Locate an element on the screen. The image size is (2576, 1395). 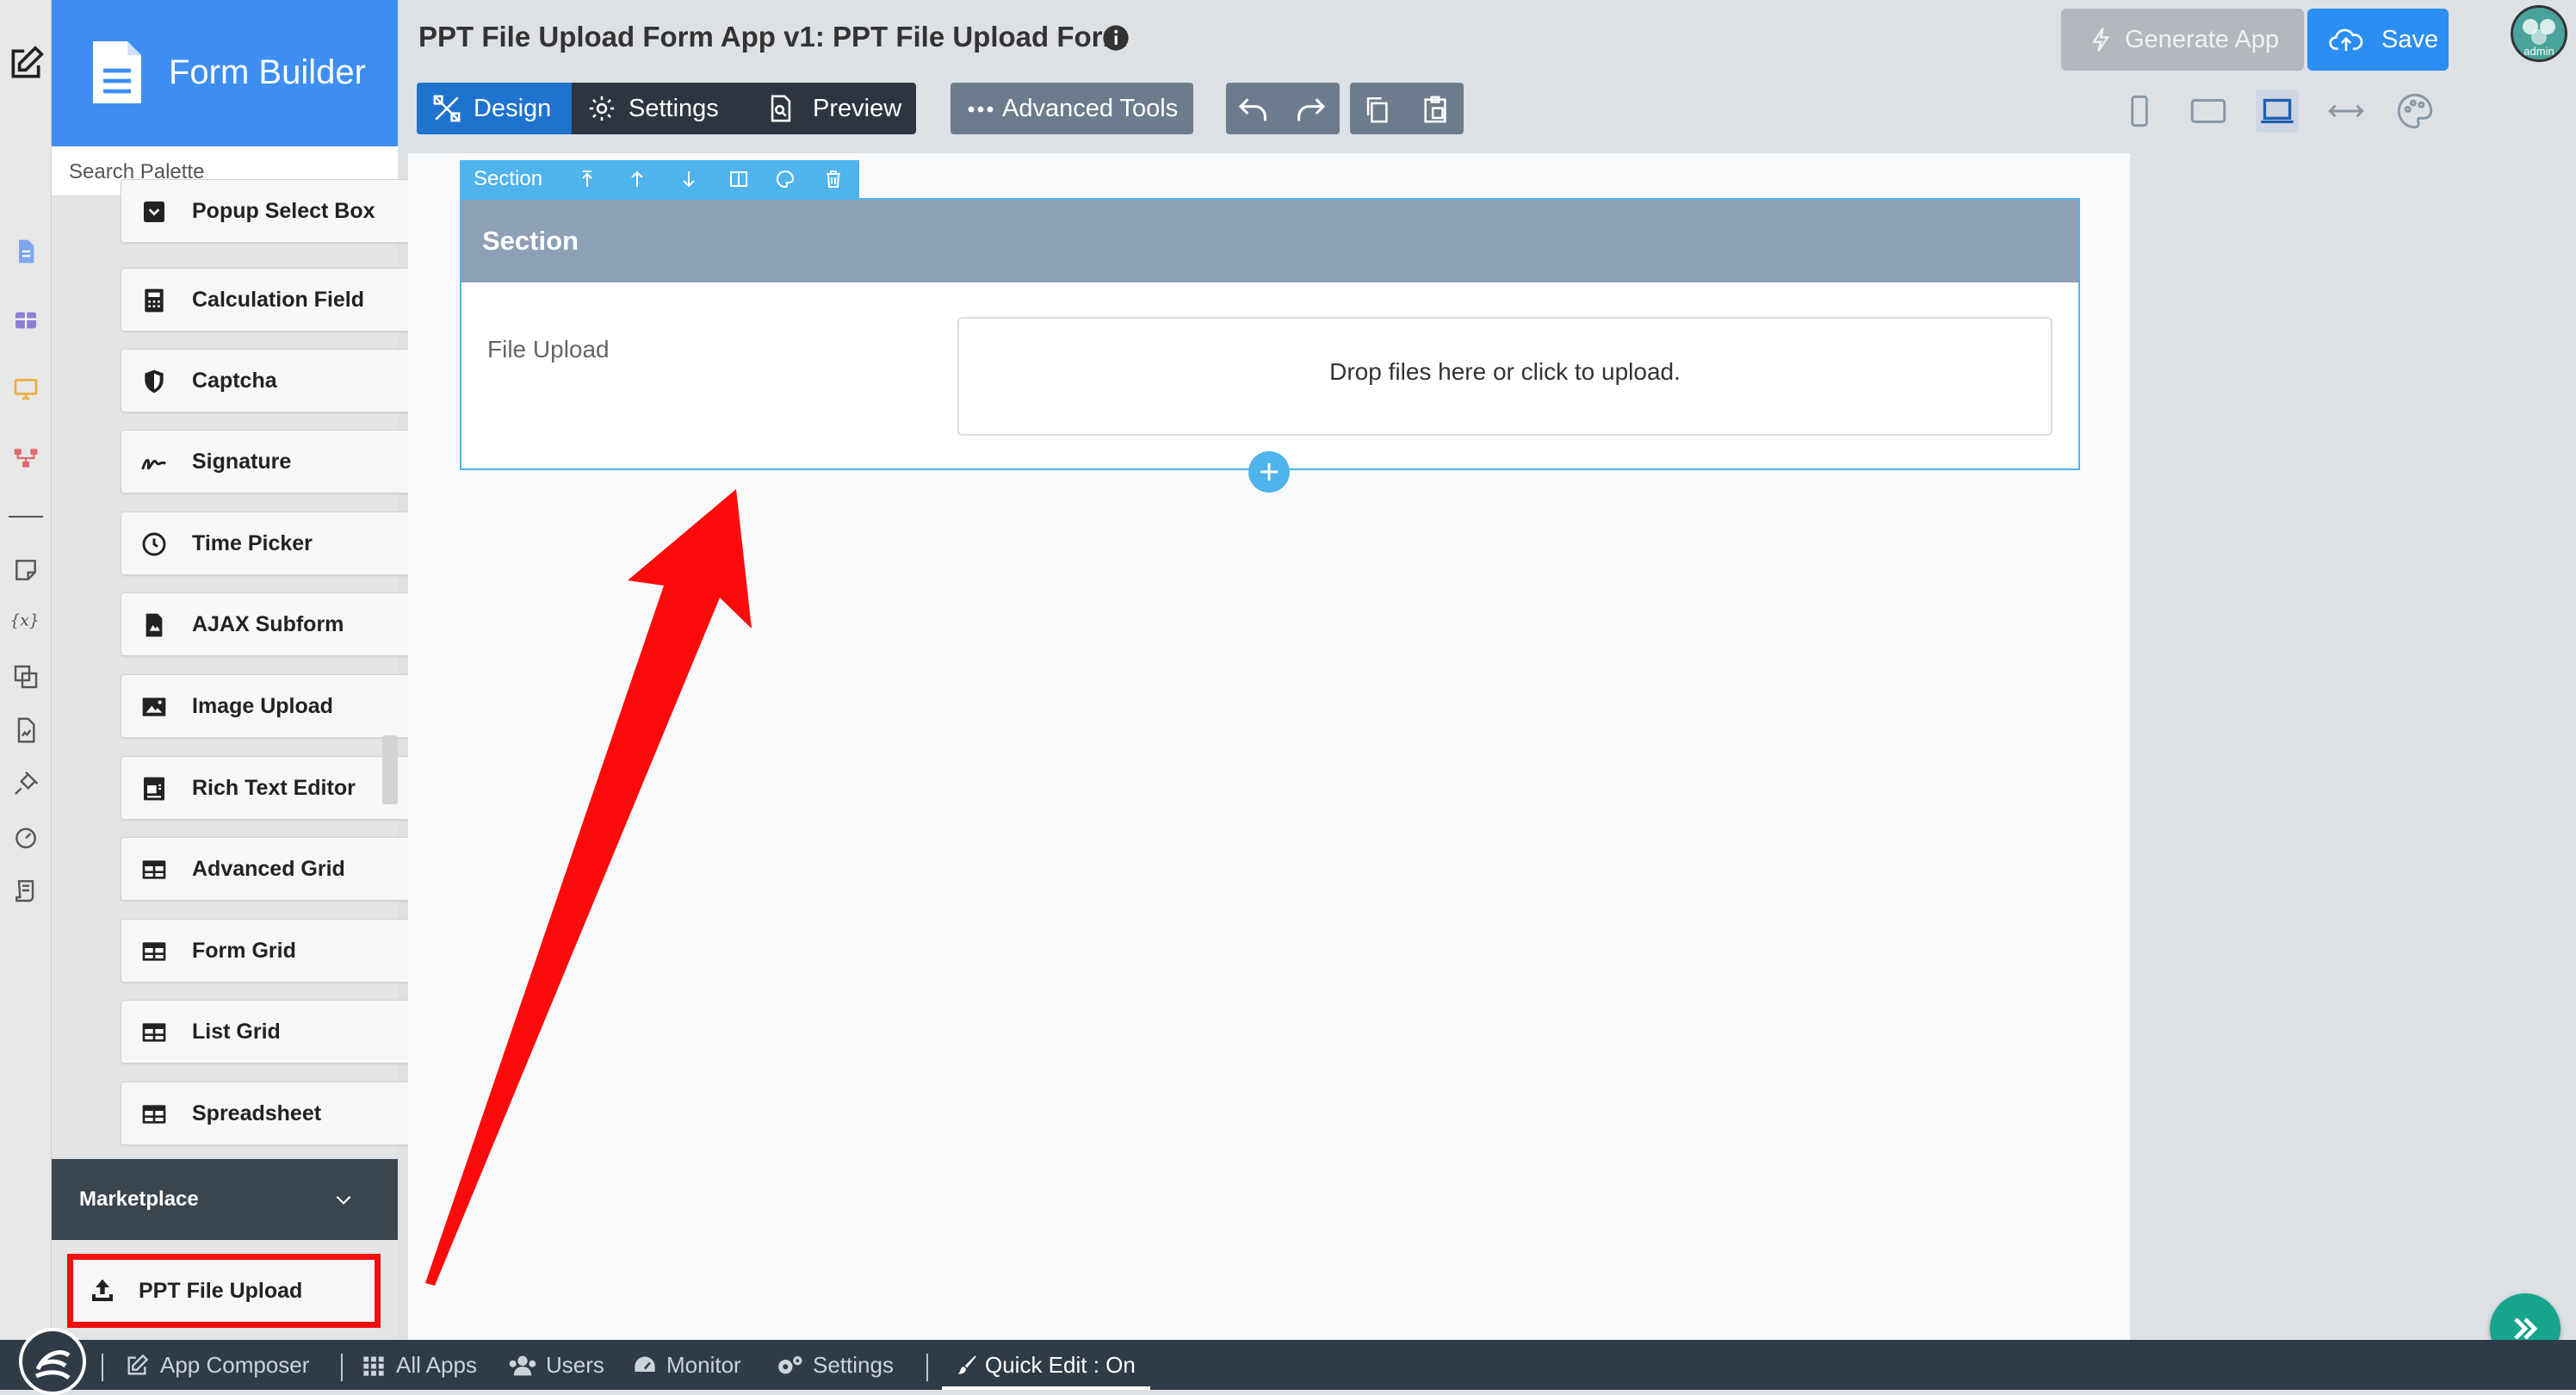
palette-item-captcha: Captcha is located at coordinates (275, 380).